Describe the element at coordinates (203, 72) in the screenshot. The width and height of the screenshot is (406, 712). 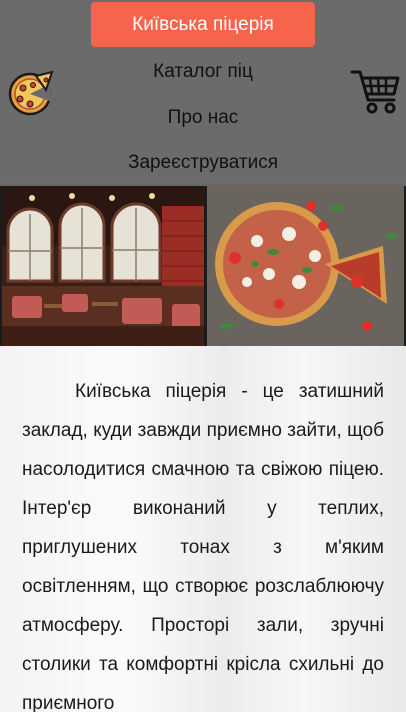
I see `nav-catalog: Каталог піц` at that location.